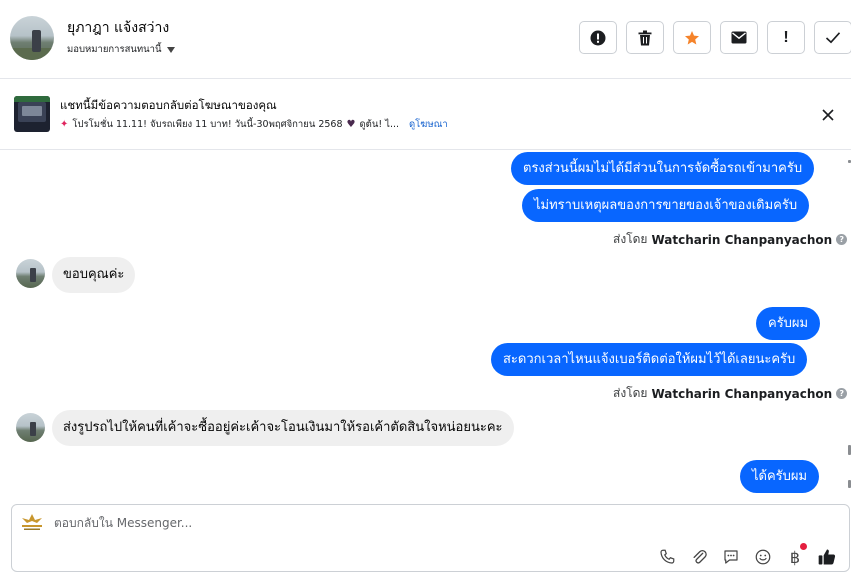  I want to click on contact-avatar, so click(32, 38).